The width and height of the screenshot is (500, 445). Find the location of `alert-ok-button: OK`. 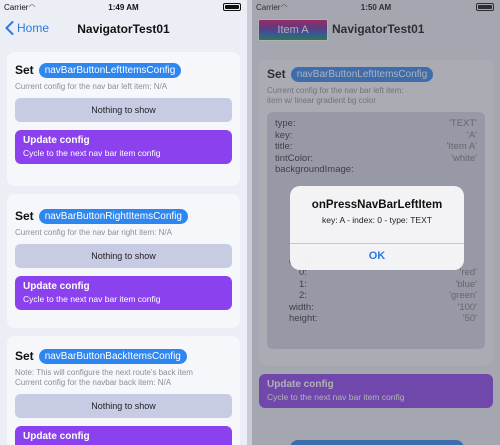

alert-ok-button: OK is located at coordinates (377, 256).